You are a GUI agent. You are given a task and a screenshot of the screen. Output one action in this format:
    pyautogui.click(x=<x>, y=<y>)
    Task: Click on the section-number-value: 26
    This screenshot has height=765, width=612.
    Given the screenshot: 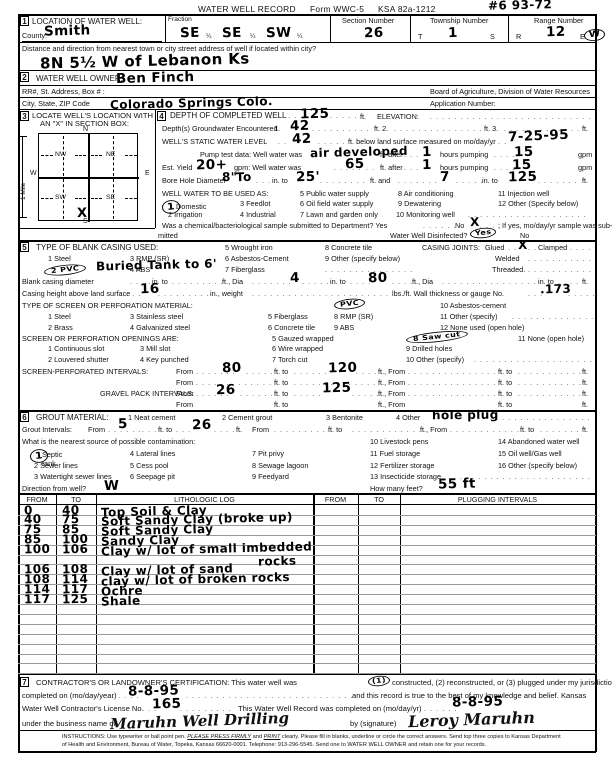 What is the action you would take?
    pyautogui.click(x=374, y=33)
    